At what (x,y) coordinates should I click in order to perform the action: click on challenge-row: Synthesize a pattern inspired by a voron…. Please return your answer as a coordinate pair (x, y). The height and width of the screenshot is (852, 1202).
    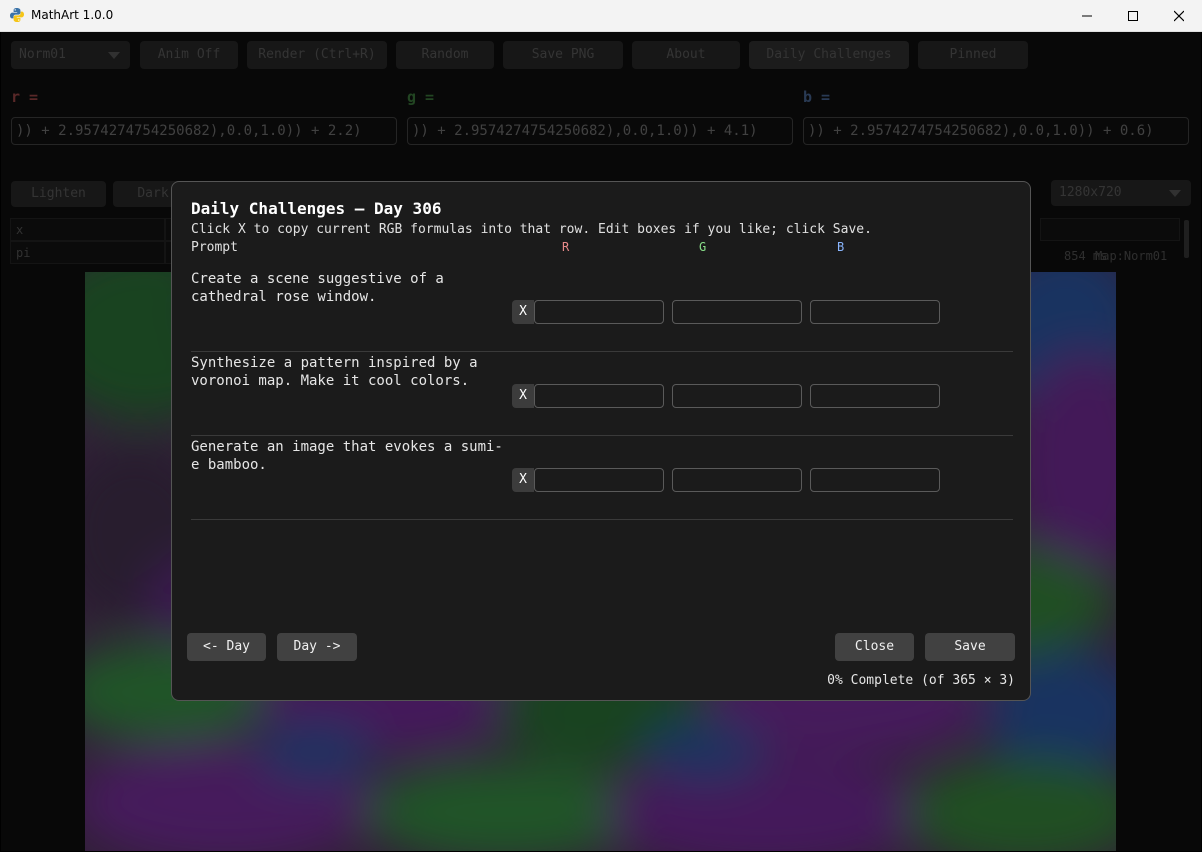
    Looking at the image, I should click on (602, 394).